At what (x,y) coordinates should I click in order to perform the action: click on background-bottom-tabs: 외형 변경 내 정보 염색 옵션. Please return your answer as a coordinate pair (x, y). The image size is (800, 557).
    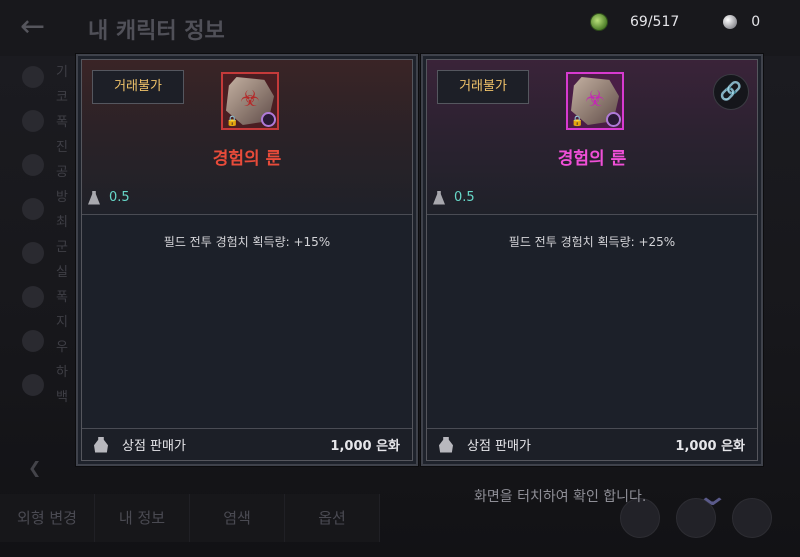
    Looking at the image, I should click on (190, 518).